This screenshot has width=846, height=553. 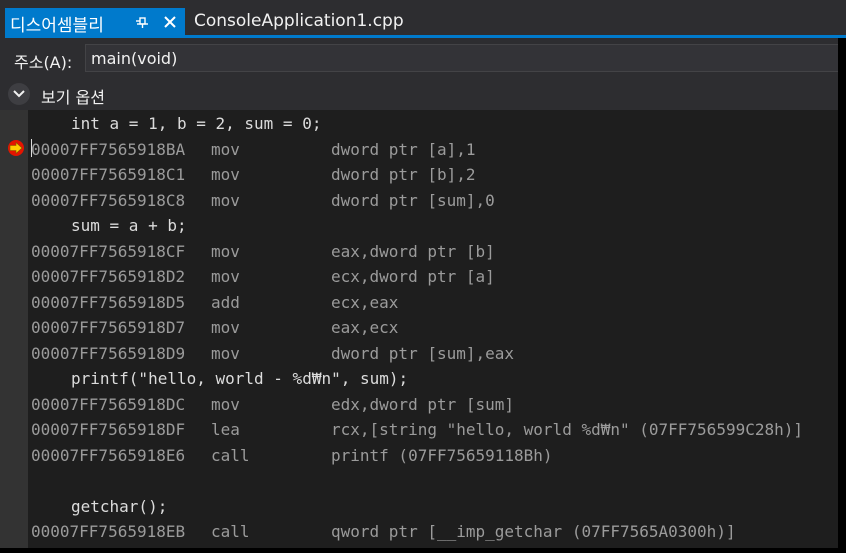 I want to click on source-line: int a = 1, b = 2, sum = 0;, so click(x=419, y=123).